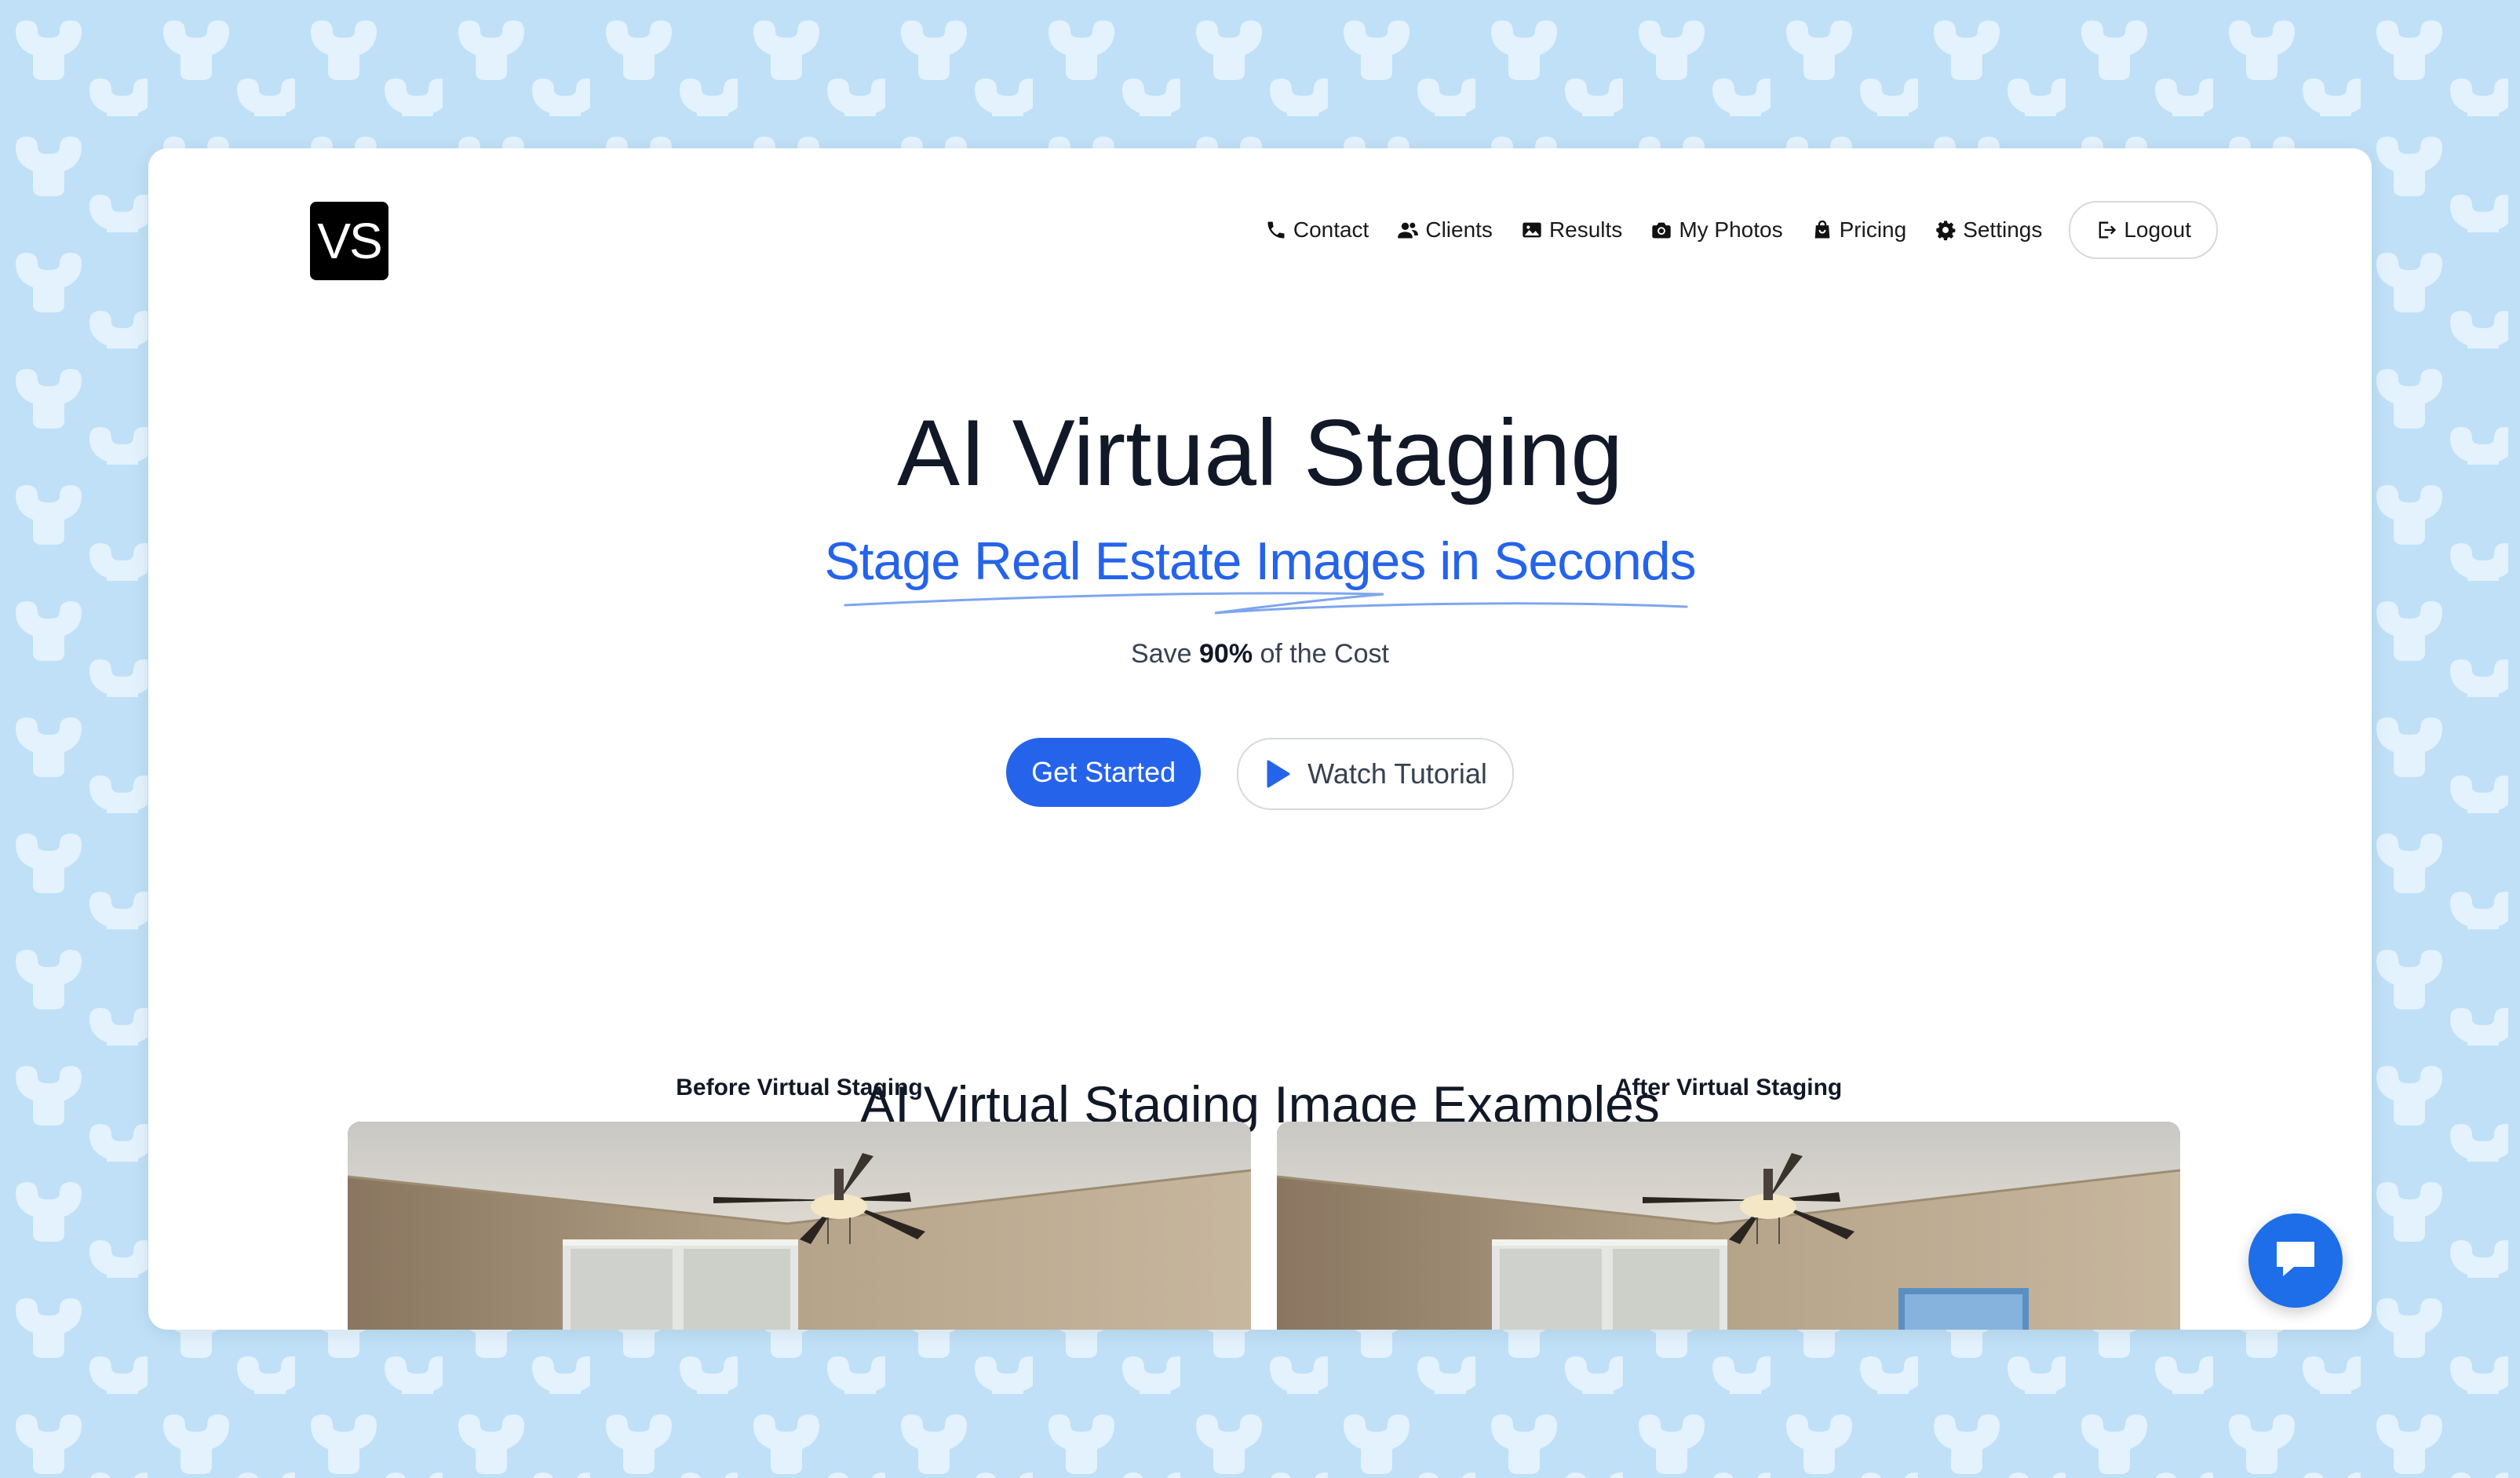 This screenshot has height=1478, width=2520. Describe the element at coordinates (1585, 229) in the screenshot. I see `nav-label-results: Results` at that location.